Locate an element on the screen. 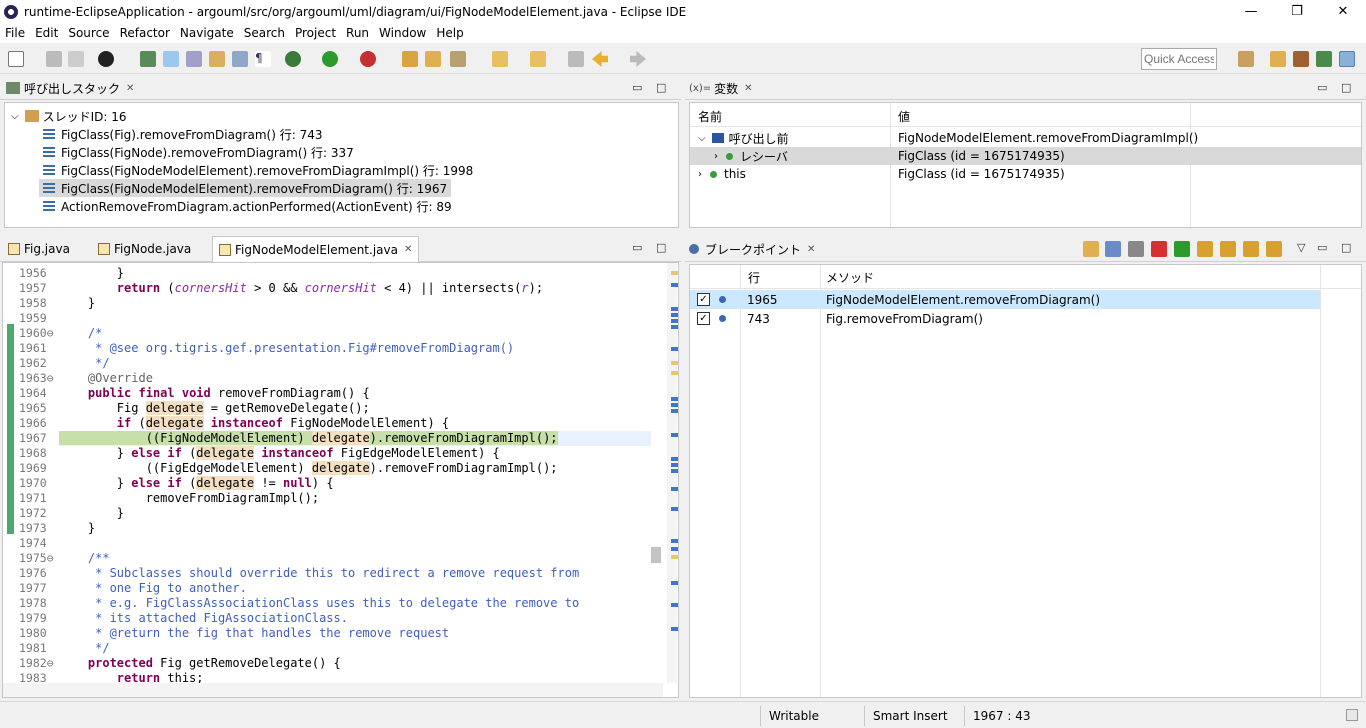 This screenshot has height=728, width=1366. code-line: 1958 } is located at coordinates (327, 303).